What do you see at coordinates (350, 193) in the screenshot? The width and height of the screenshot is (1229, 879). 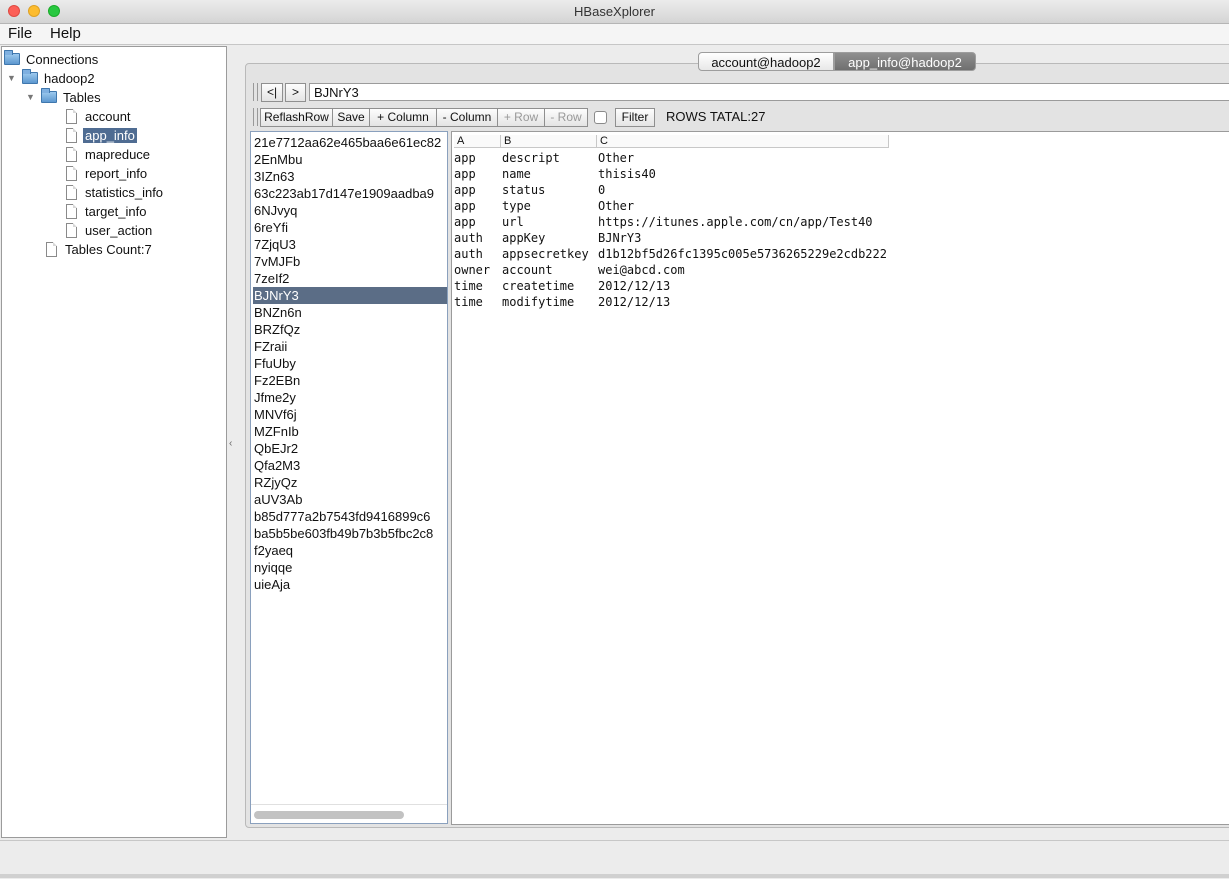 I see `row-key-item: 63c223ab17d147e1909aadba9` at bounding box center [350, 193].